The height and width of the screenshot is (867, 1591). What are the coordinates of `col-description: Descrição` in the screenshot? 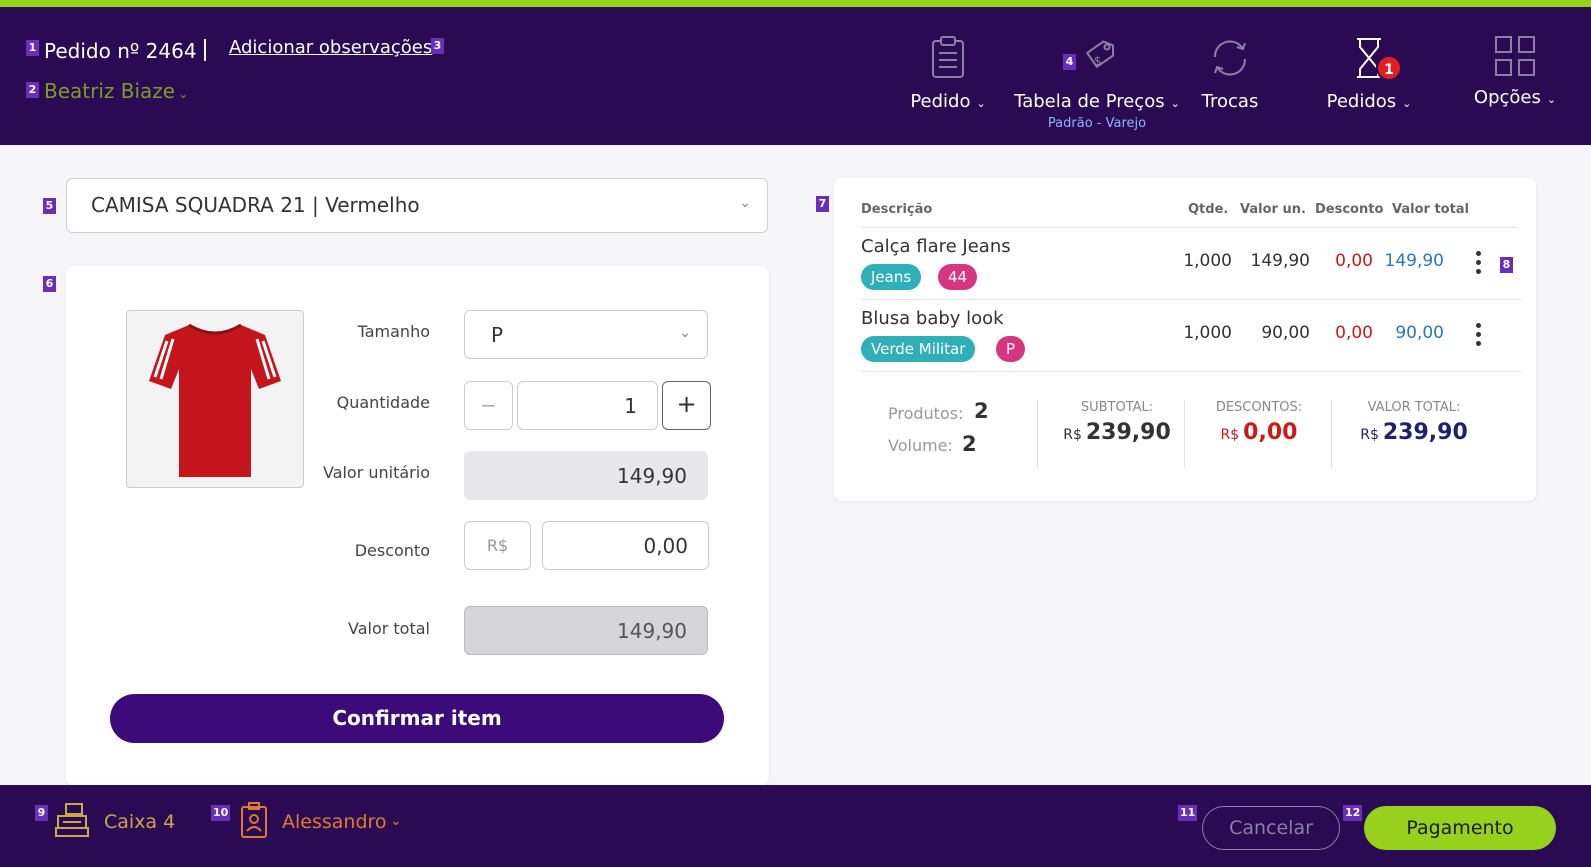 It's located at (897, 209).